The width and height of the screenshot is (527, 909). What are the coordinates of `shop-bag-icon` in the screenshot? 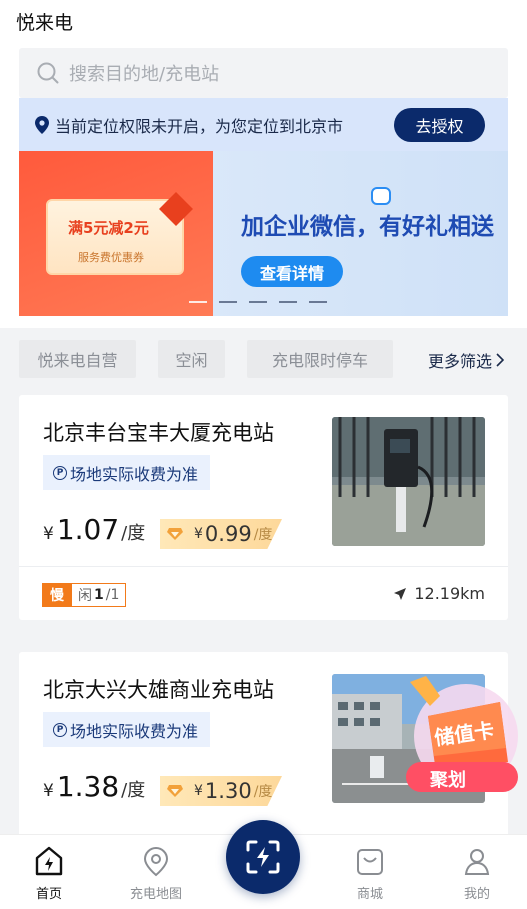 It's located at (370, 862).